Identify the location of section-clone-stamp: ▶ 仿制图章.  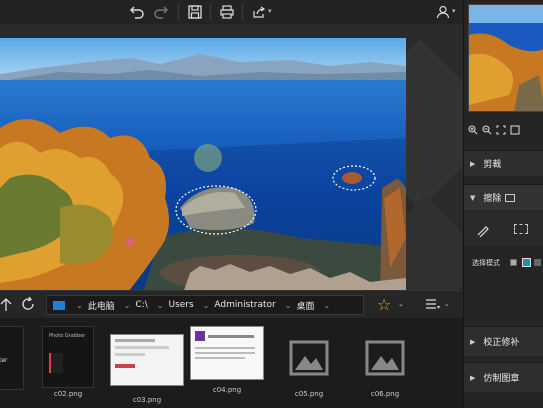
(503, 377).